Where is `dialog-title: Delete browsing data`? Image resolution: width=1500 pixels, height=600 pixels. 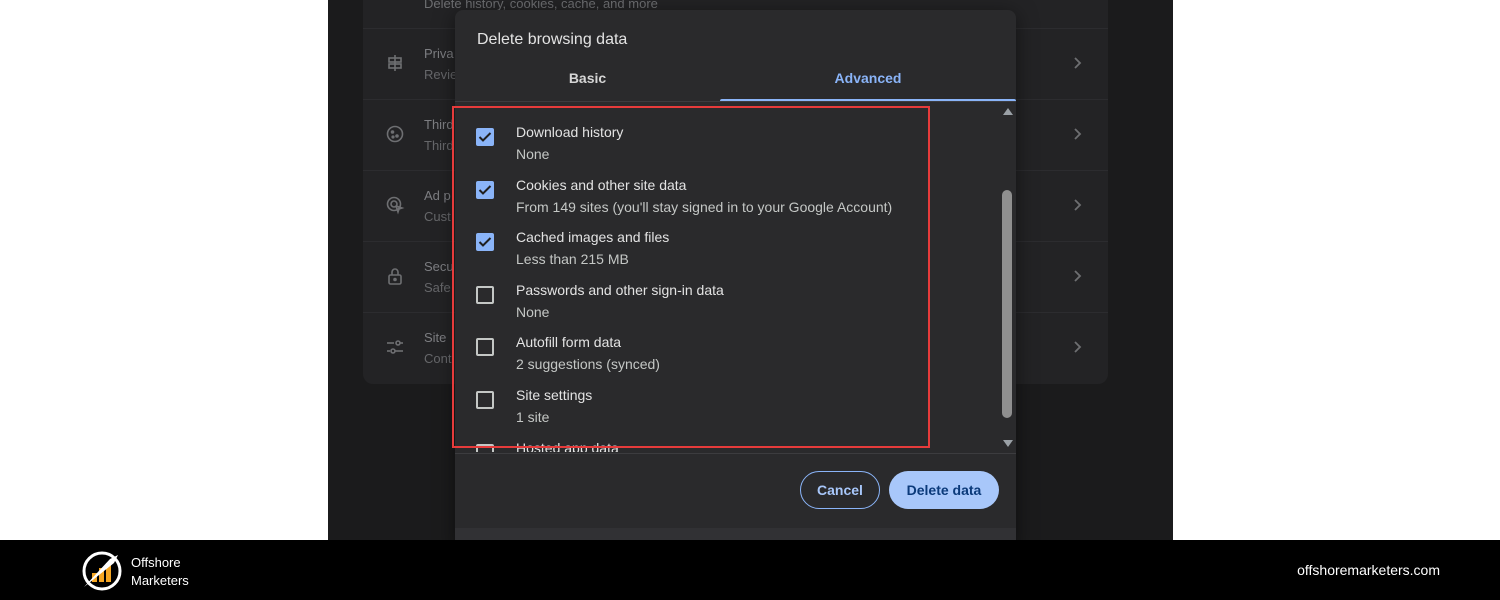 dialog-title: Delete browsing data is located at coordinates (552, 39).